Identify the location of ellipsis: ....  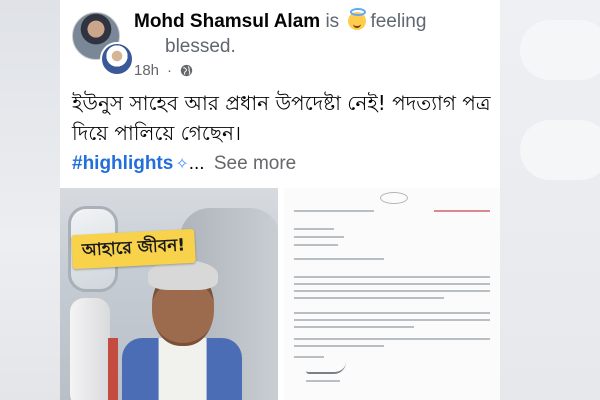
(196, 163).